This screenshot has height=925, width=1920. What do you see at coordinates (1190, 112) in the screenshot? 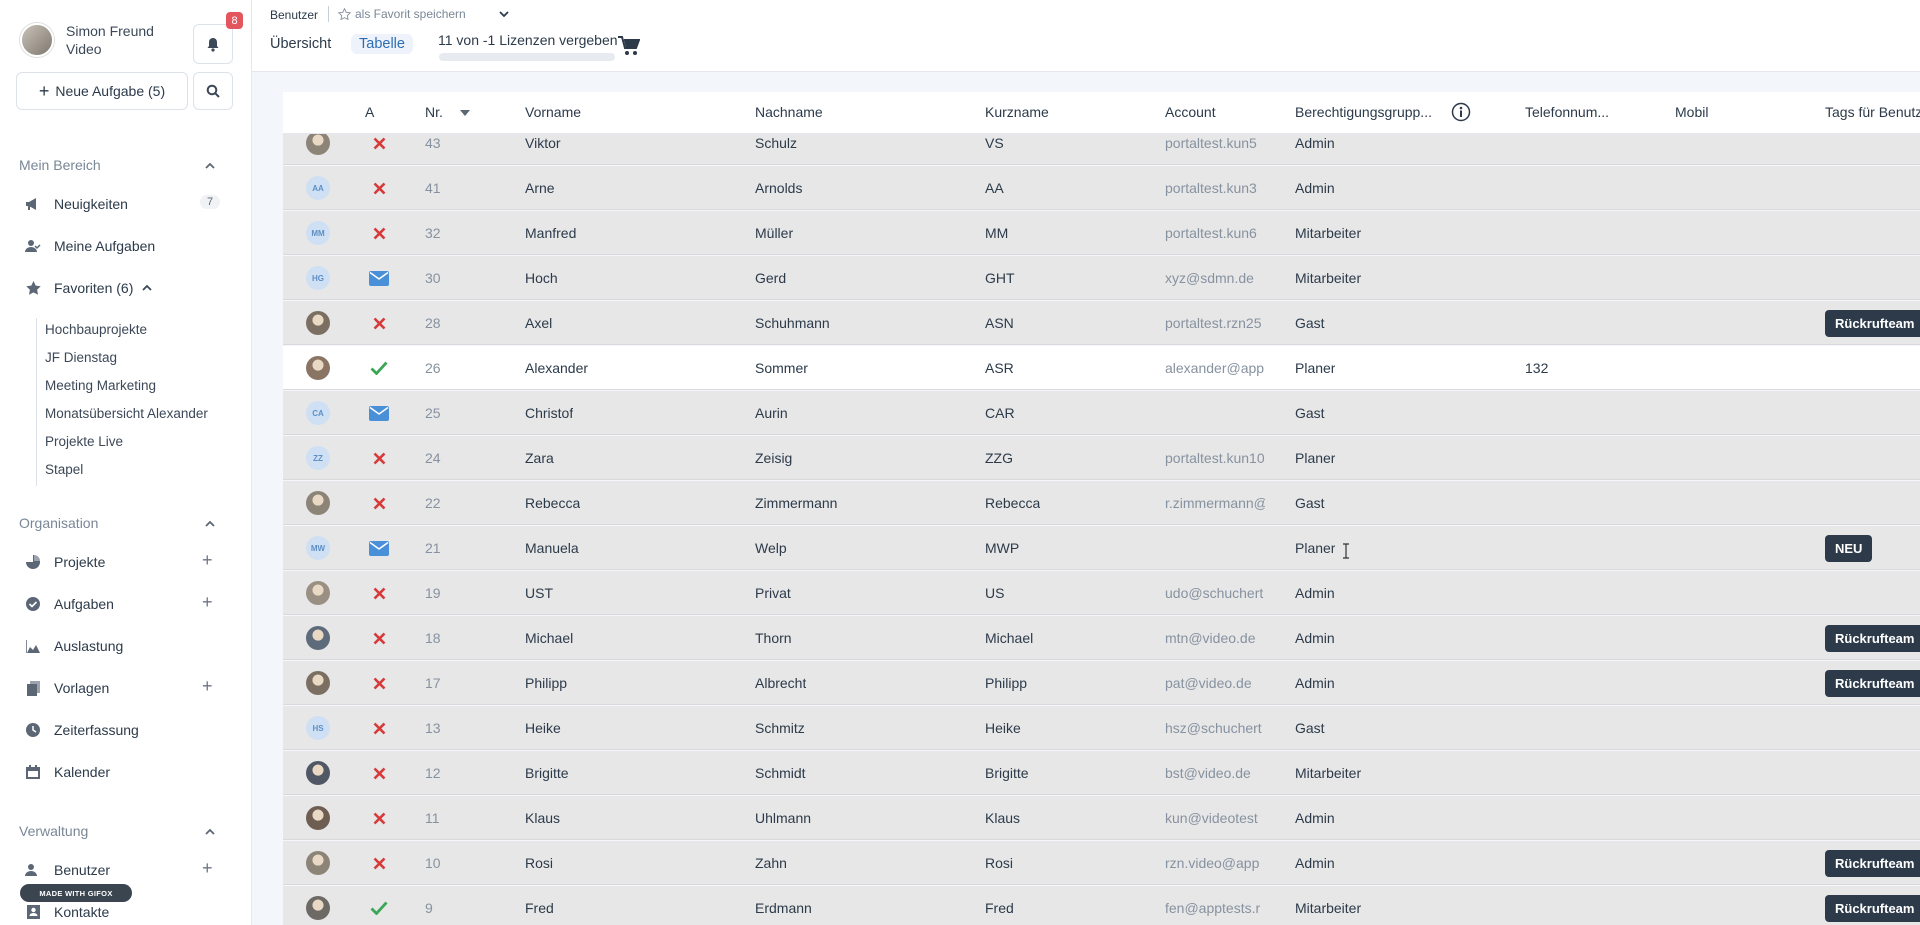
I see `column-header-account: Account` at bounding box center [1190, 112].